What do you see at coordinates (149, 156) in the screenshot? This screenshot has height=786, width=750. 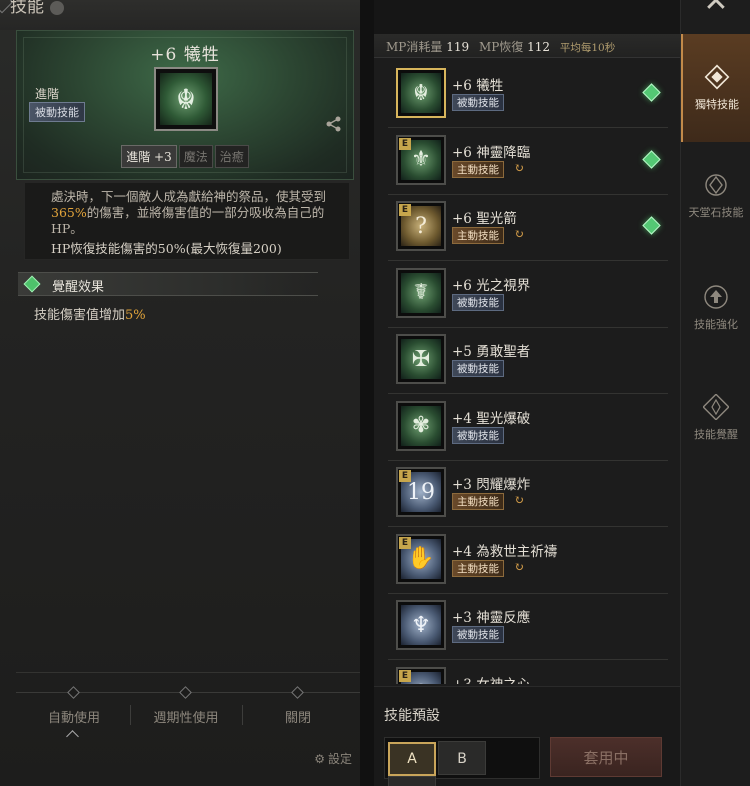 I see `tag-pill-0: 進階 +3` at bounding box center [149, 156].